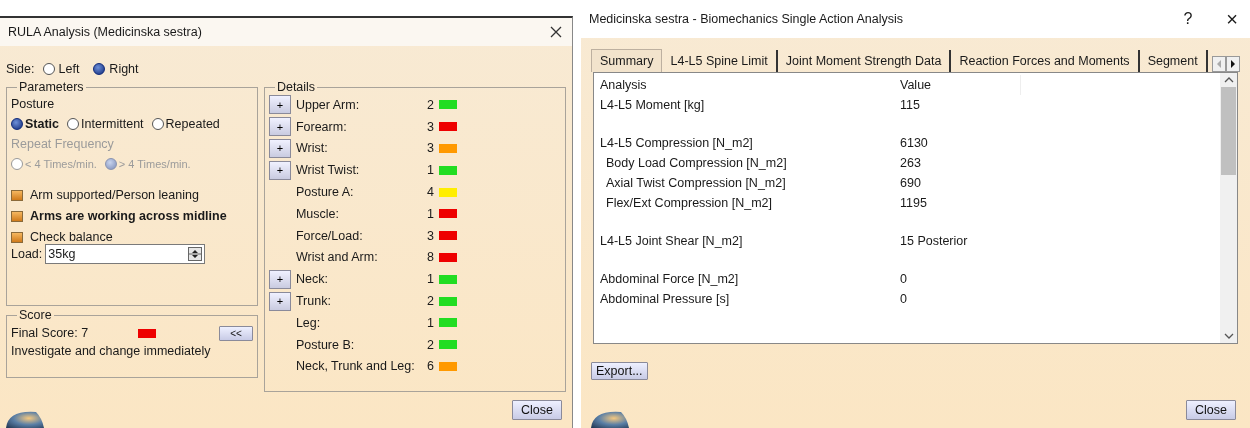 The height and width of the screenshot is (428, 1250). Describe the element at coordinates (696, 183) in the screenshot. I see `table-cell-text: Axial Twist Compression [N_m2]` at that location.